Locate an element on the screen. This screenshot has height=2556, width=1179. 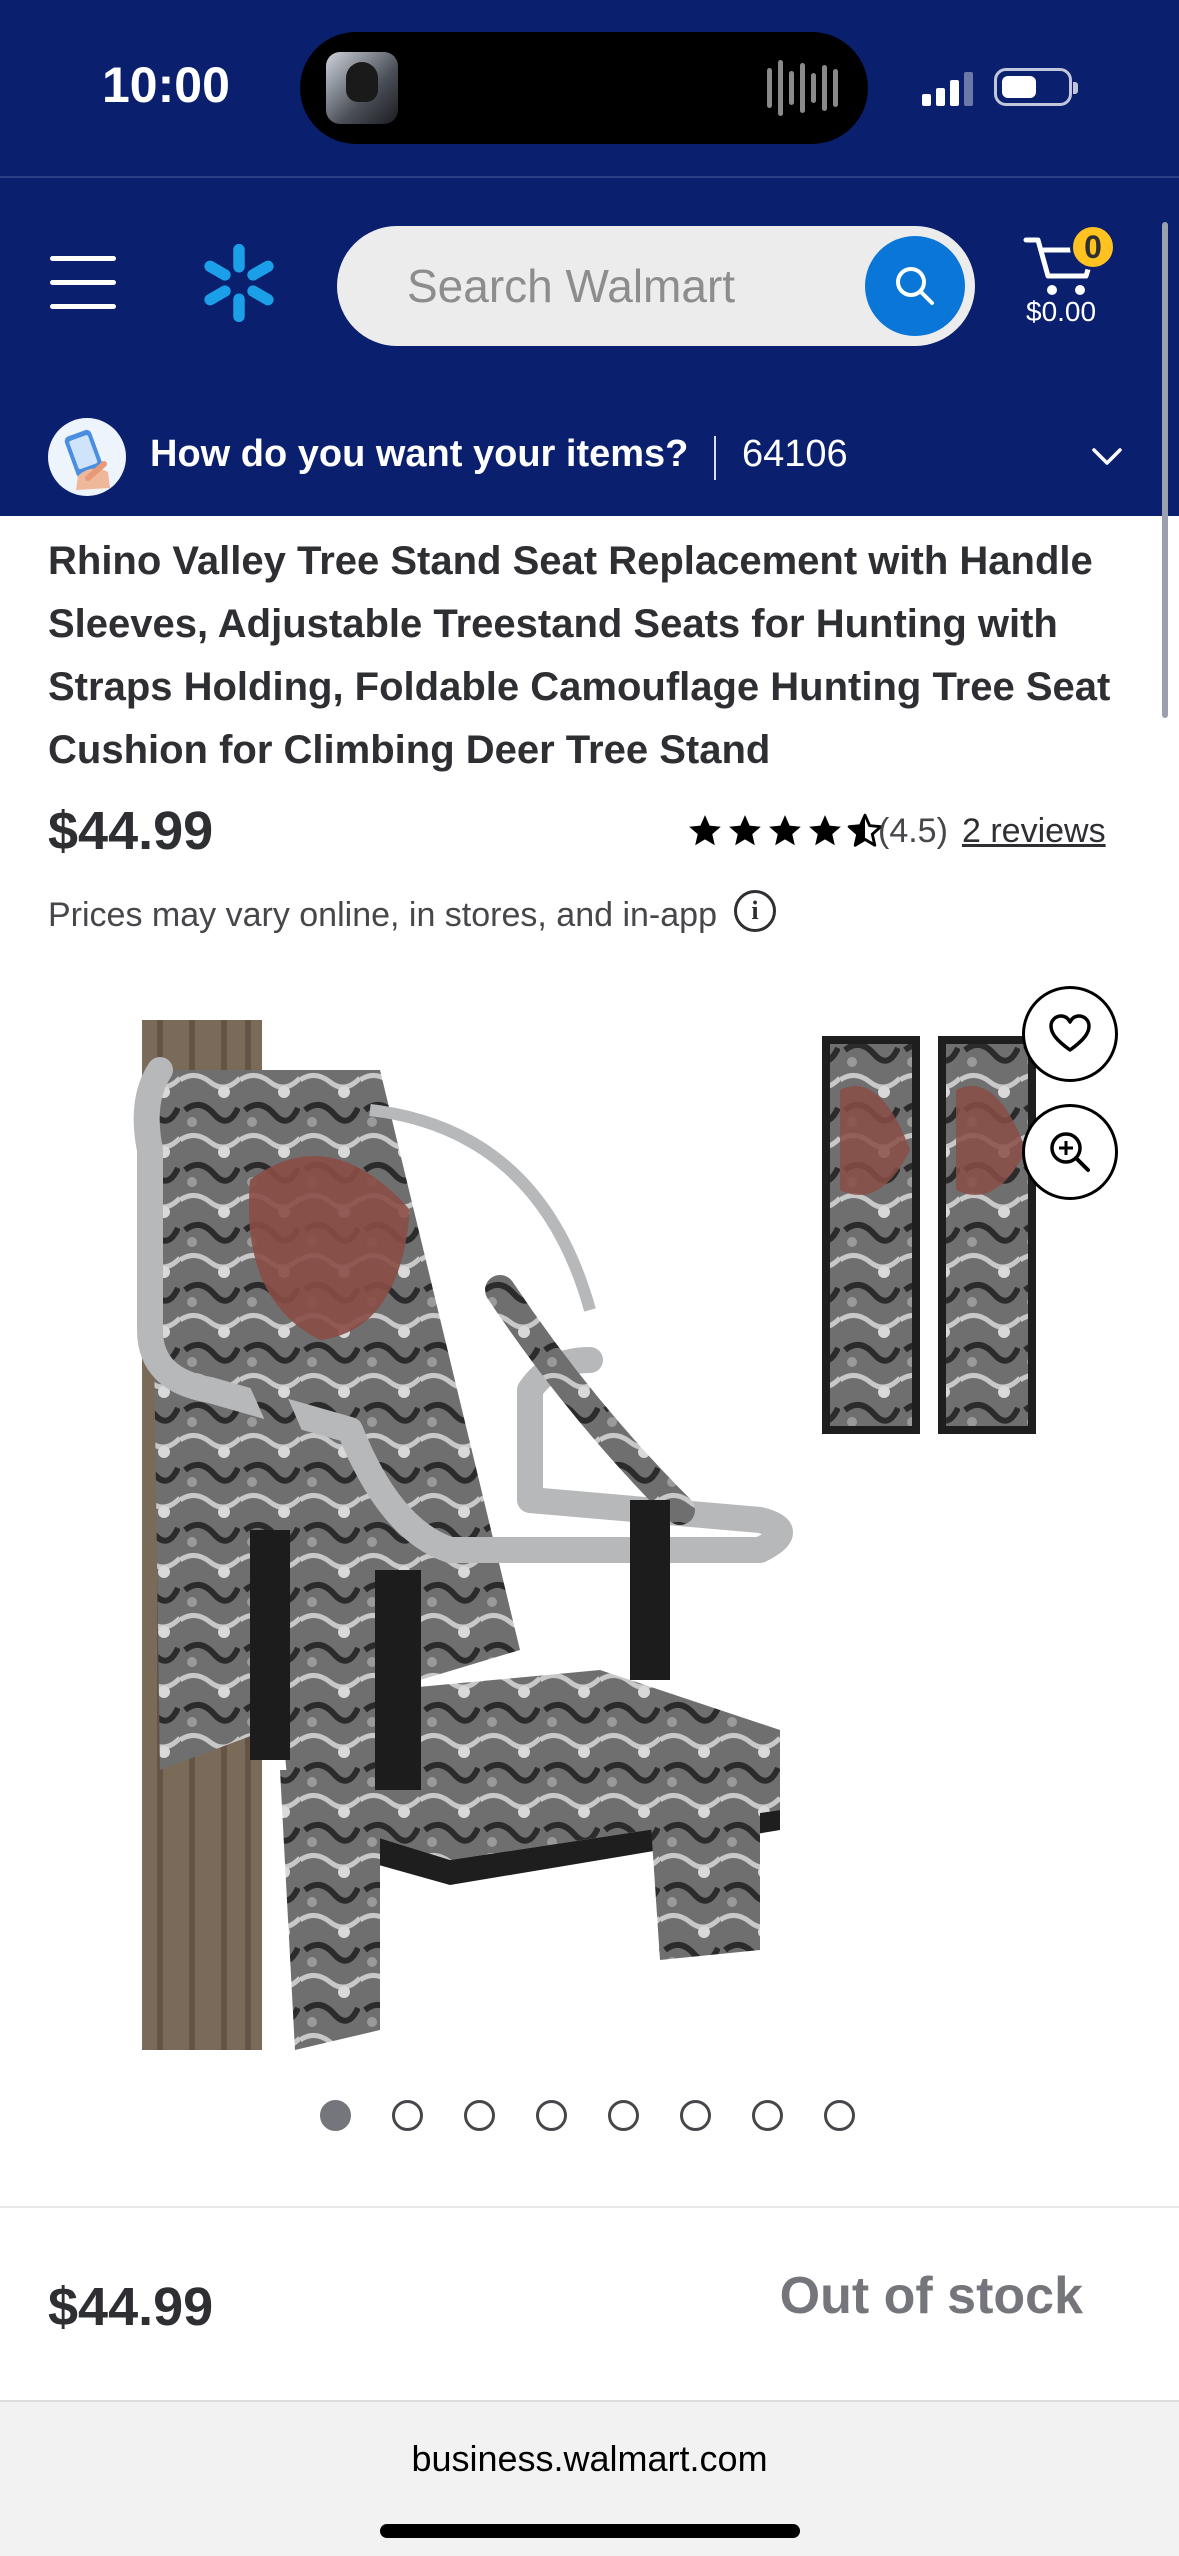
status-time: 10:00 is located at coordinates (166, 85).